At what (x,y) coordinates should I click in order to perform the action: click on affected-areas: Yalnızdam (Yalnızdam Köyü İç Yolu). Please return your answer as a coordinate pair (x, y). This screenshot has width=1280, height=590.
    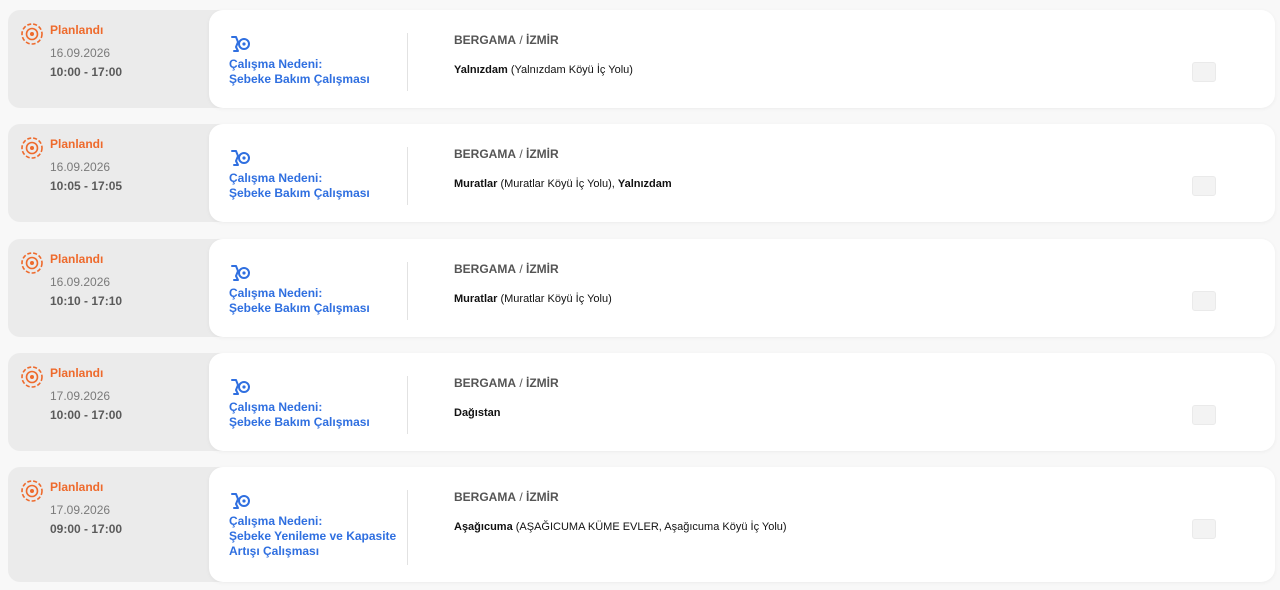
    Looking at the image, I should click on (543, 70).